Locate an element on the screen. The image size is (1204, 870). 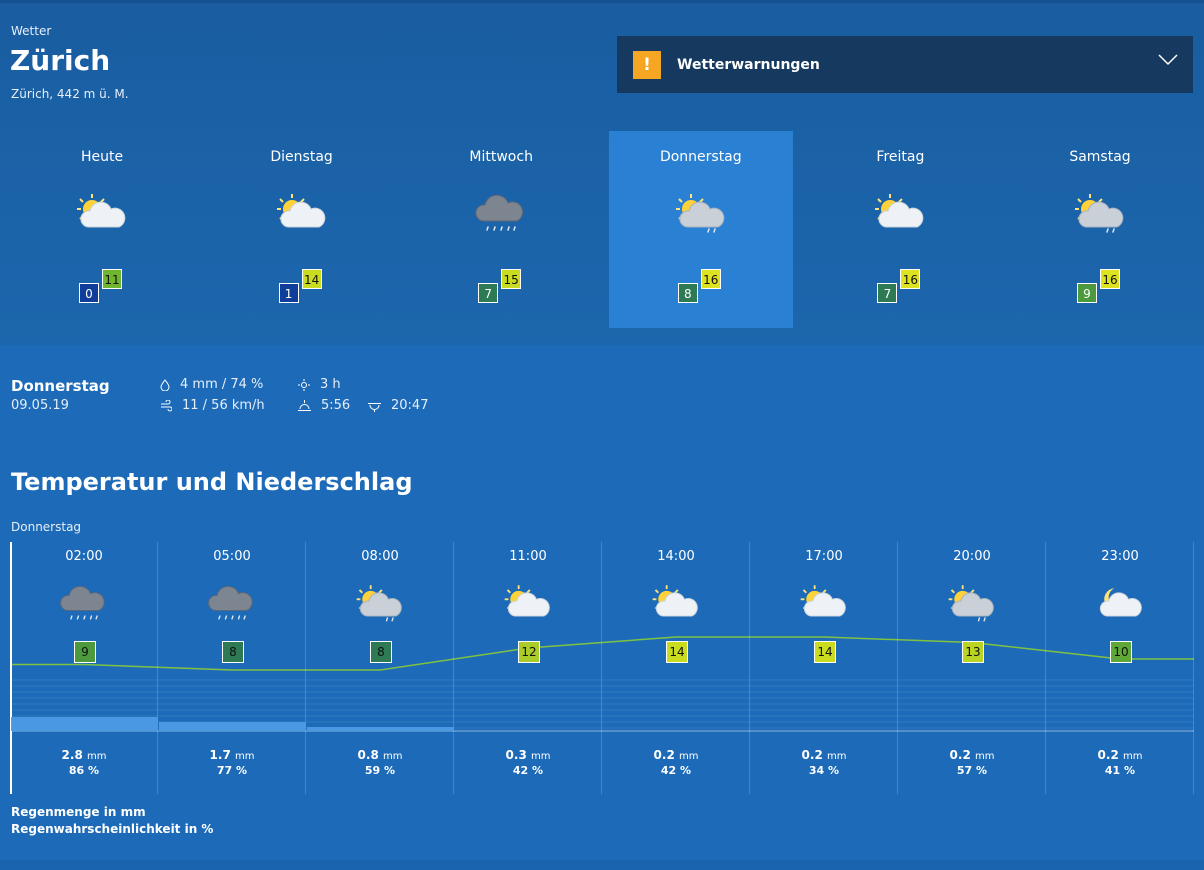
detail-date: 09.05.19 is located at coordinates (40, 405).